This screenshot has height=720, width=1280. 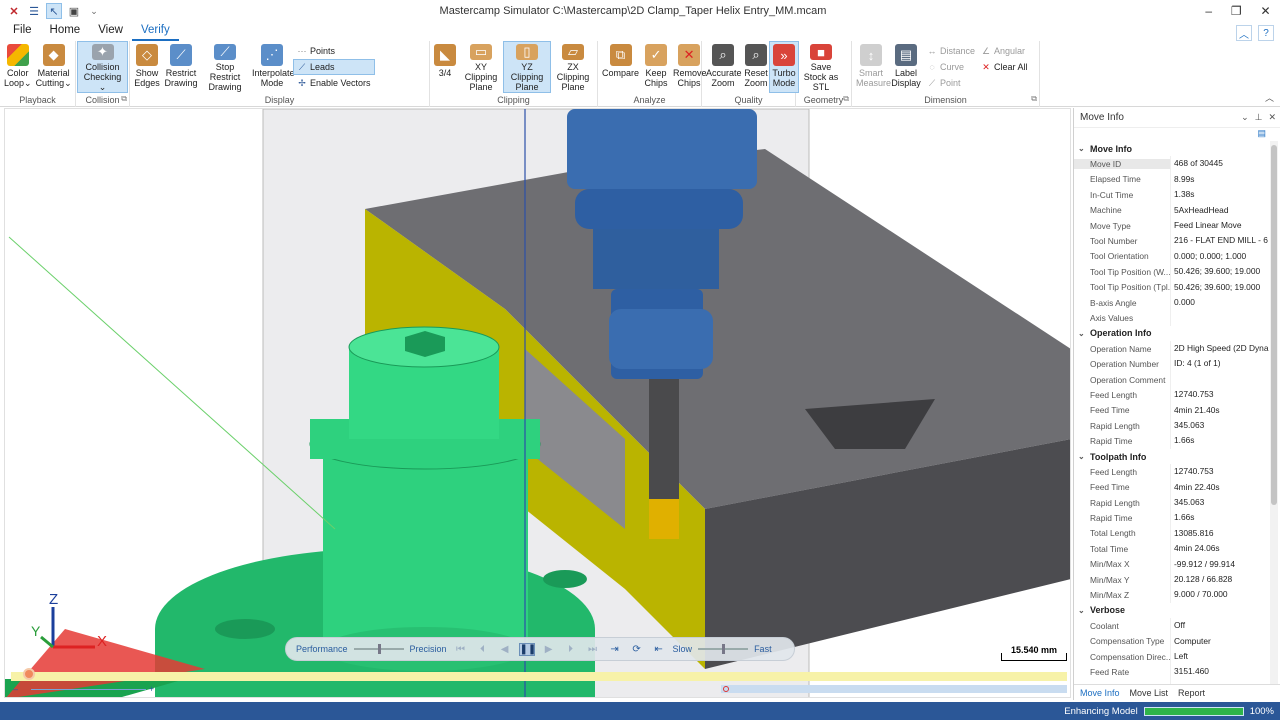 I want to click on property-row: Axis Values, so click(x=1171, y=318).